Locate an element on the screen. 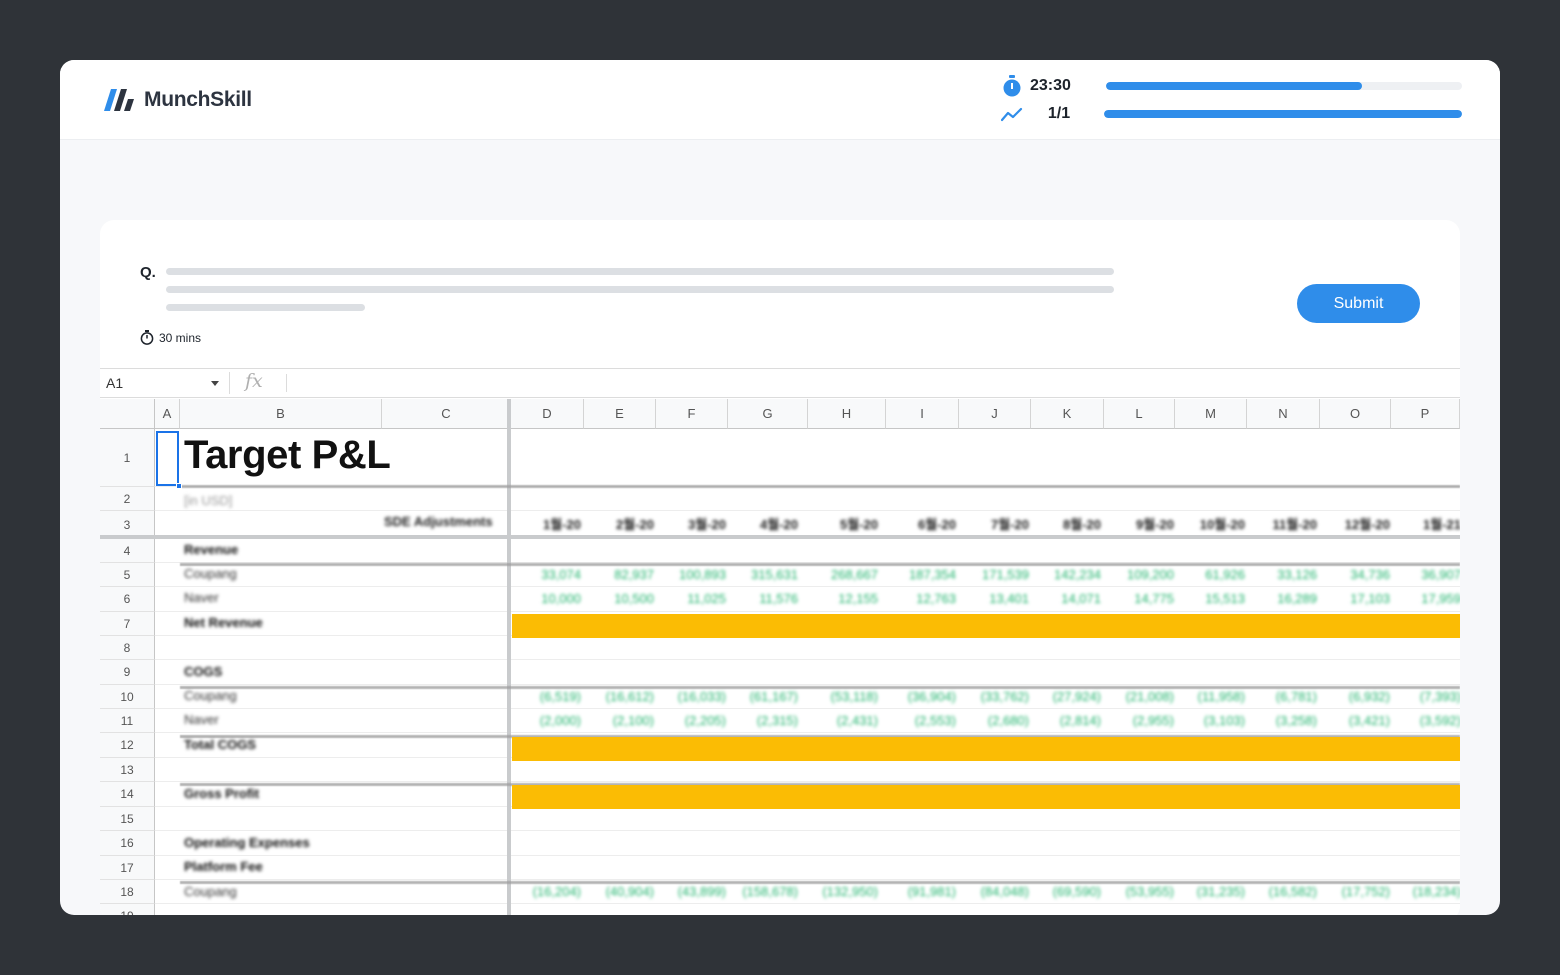  value-cell: (6,932) is located at coordinates (1369, 696).